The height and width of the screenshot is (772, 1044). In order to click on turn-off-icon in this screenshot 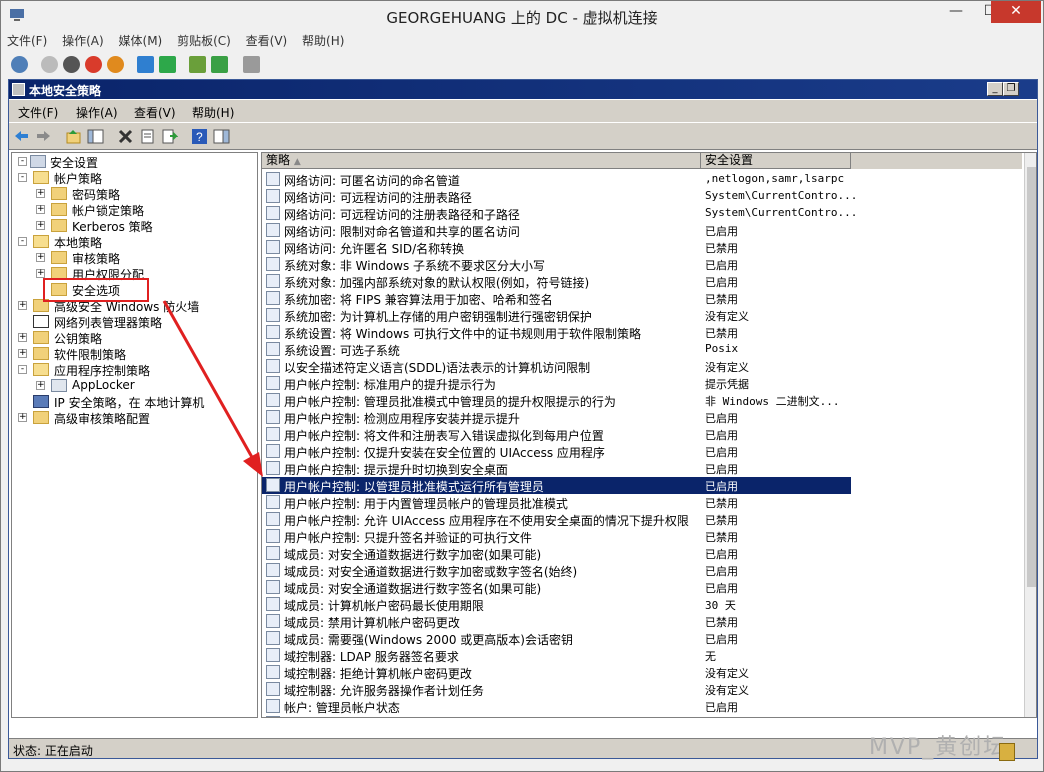, I will do `click(71, 64)`.